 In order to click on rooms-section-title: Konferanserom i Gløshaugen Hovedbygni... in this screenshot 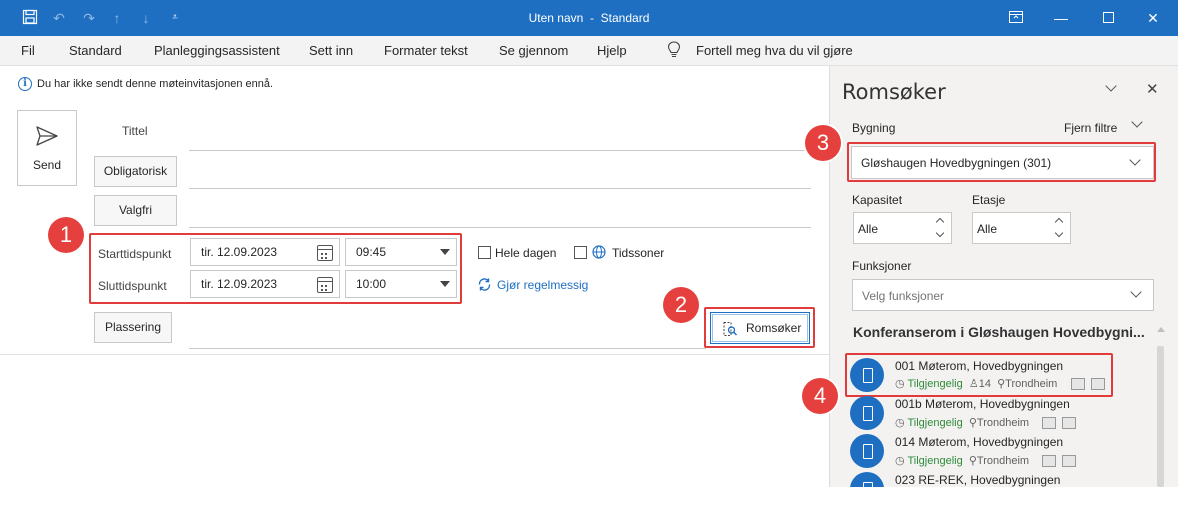, I will do `click(999, 332)`.